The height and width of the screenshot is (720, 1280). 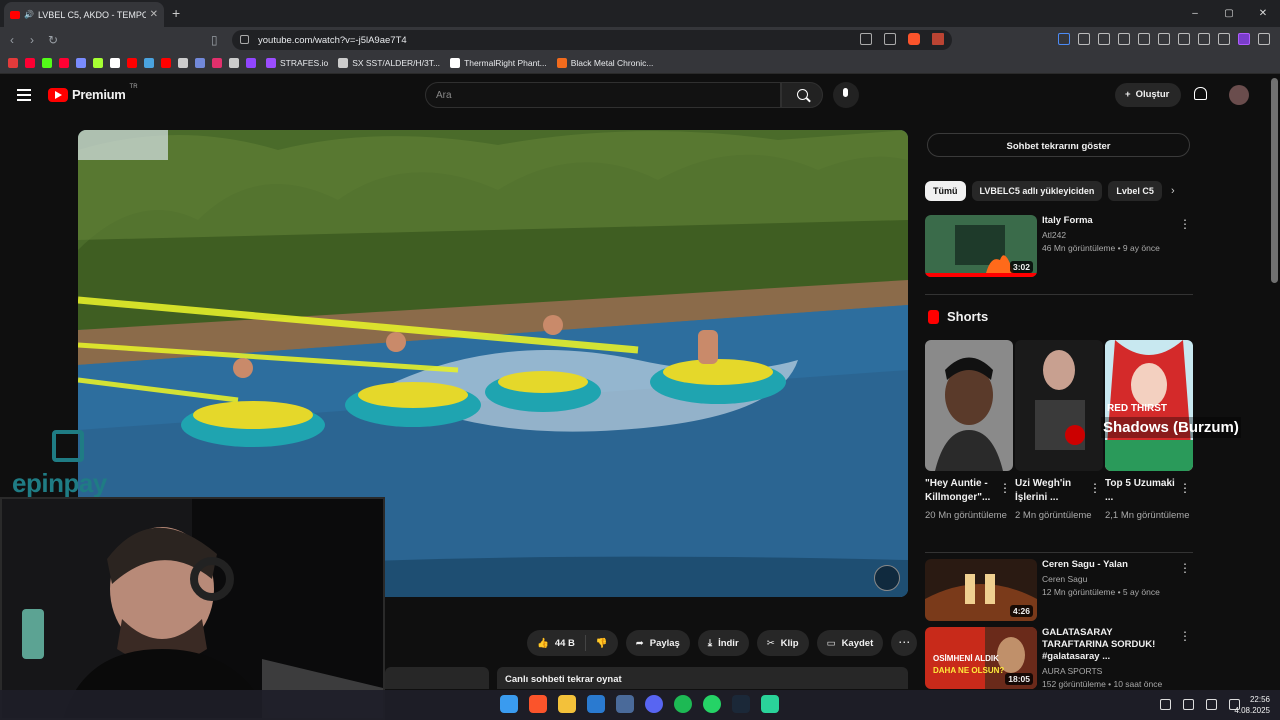 What do you see at coordinates (887, 578) in the screenshot?
I see `channel-watermark-icon` at bounding box center [887, 578].